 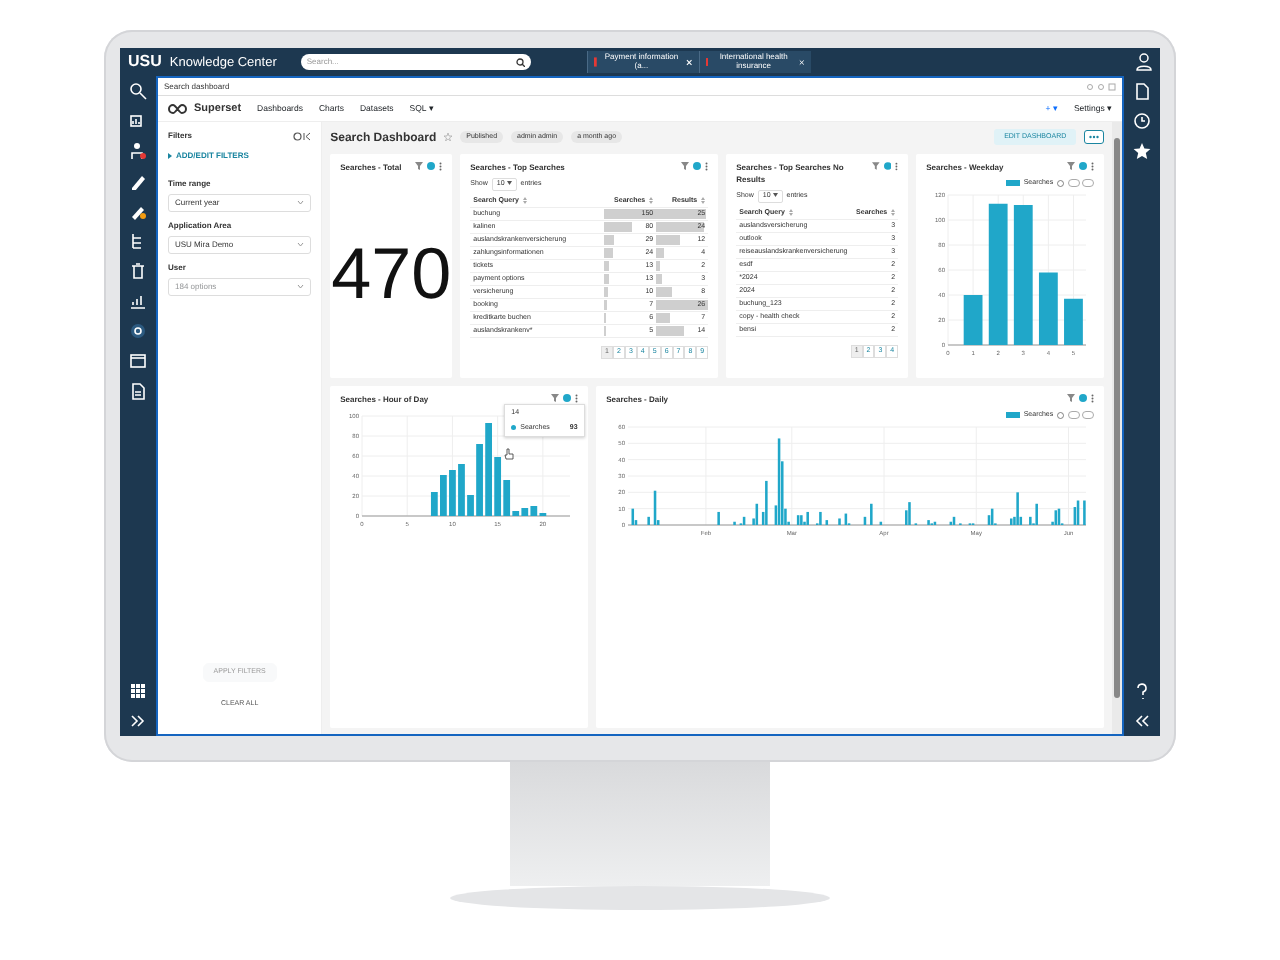 What do you see at coordinates (391, 275) in the screenshot?
I see `big-number: 470` at bounding box center [391, 275].